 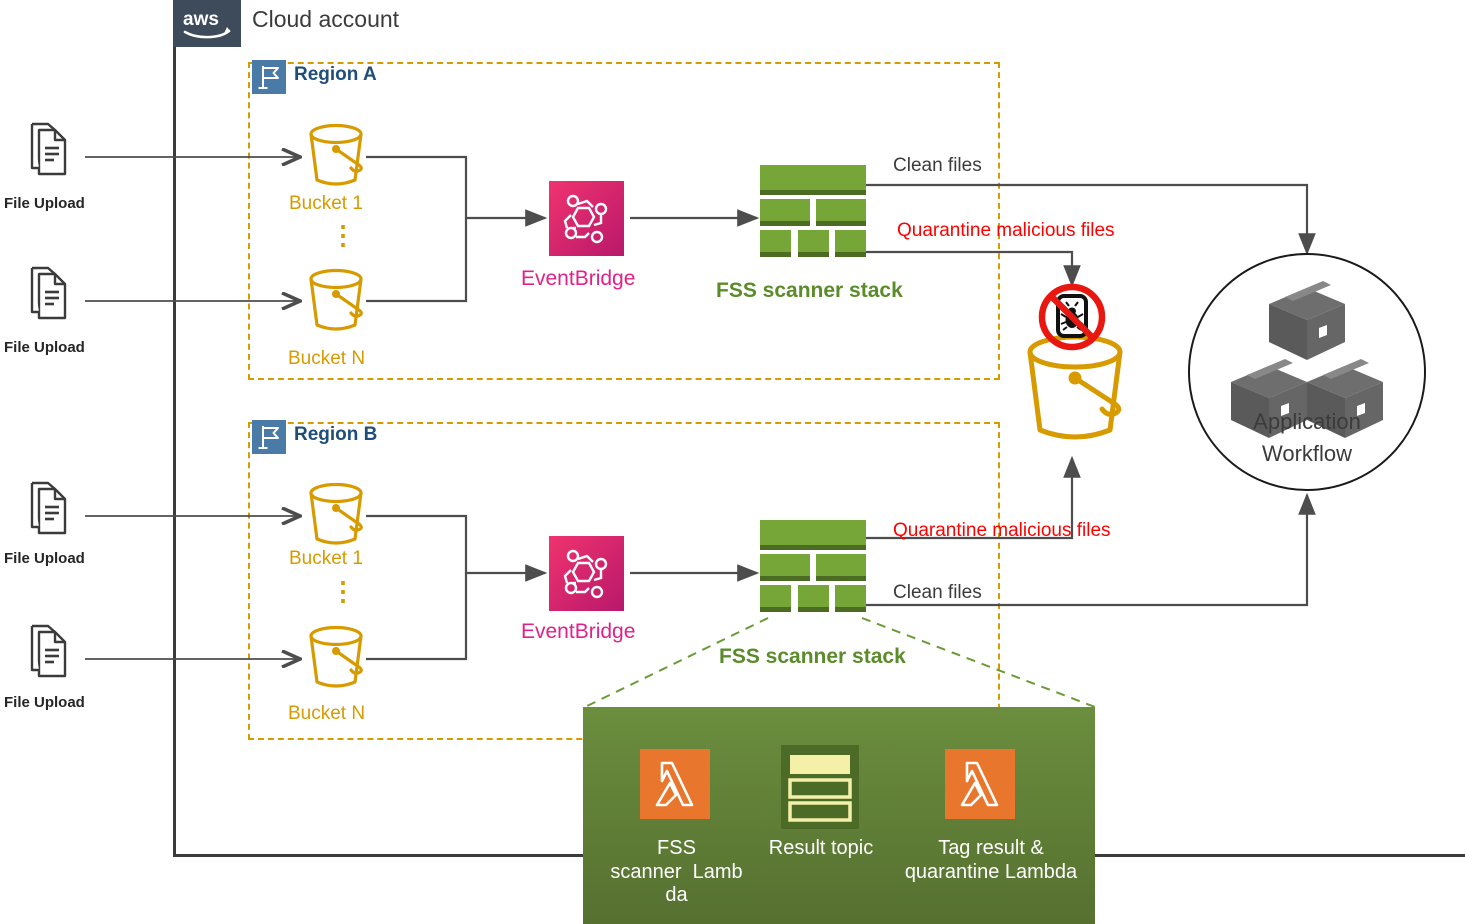 I want to click on tag-quarantine-lambda, so click(x=980, y=786).